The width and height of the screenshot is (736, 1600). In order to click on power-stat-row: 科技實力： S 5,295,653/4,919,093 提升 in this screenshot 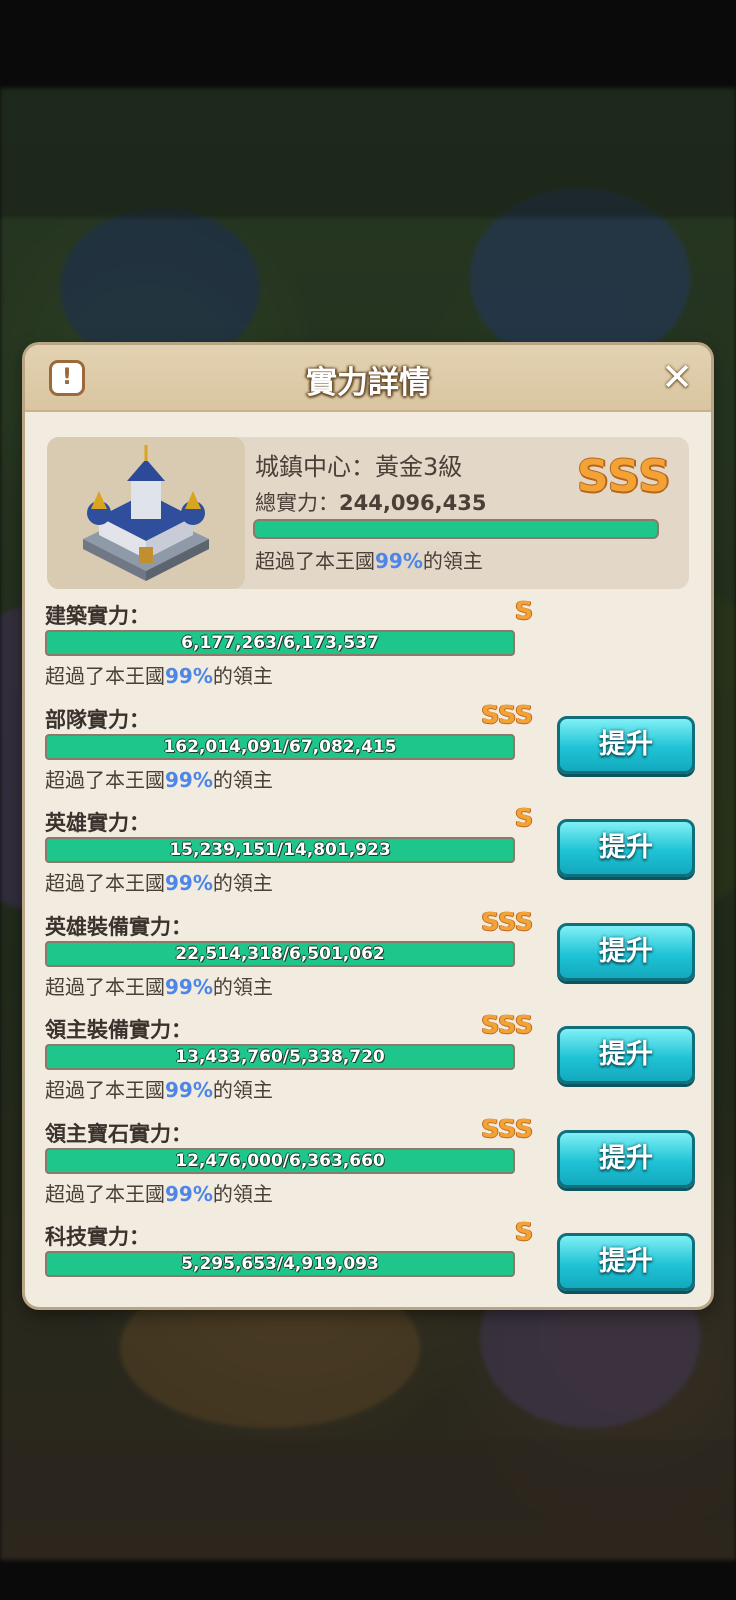, I will do `click(370, 1262)`.